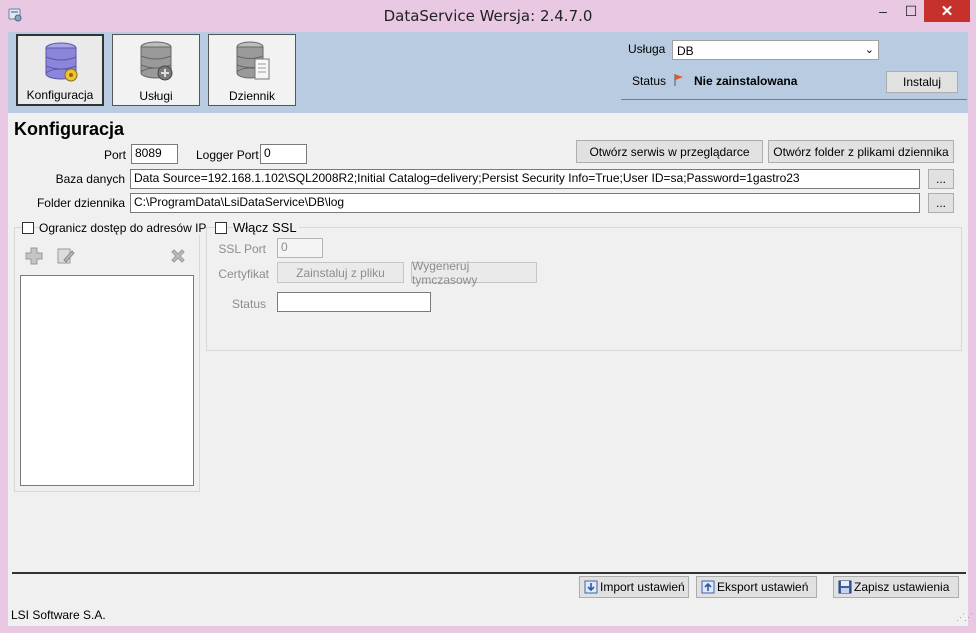 The image size is (976, 633). What do you see at coordinates (474, 273) in the screenshot?
I see `generate-temporary-button: Wygeneruj tymczasowy` at bounding box center [474, 273].